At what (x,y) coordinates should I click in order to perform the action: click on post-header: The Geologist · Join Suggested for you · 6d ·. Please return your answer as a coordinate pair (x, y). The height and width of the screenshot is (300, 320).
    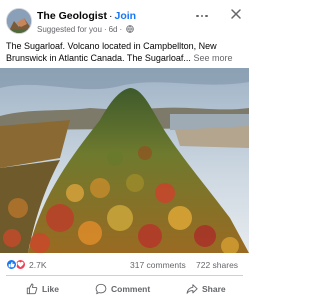
    Looking at the image, I should click on (124, 19).